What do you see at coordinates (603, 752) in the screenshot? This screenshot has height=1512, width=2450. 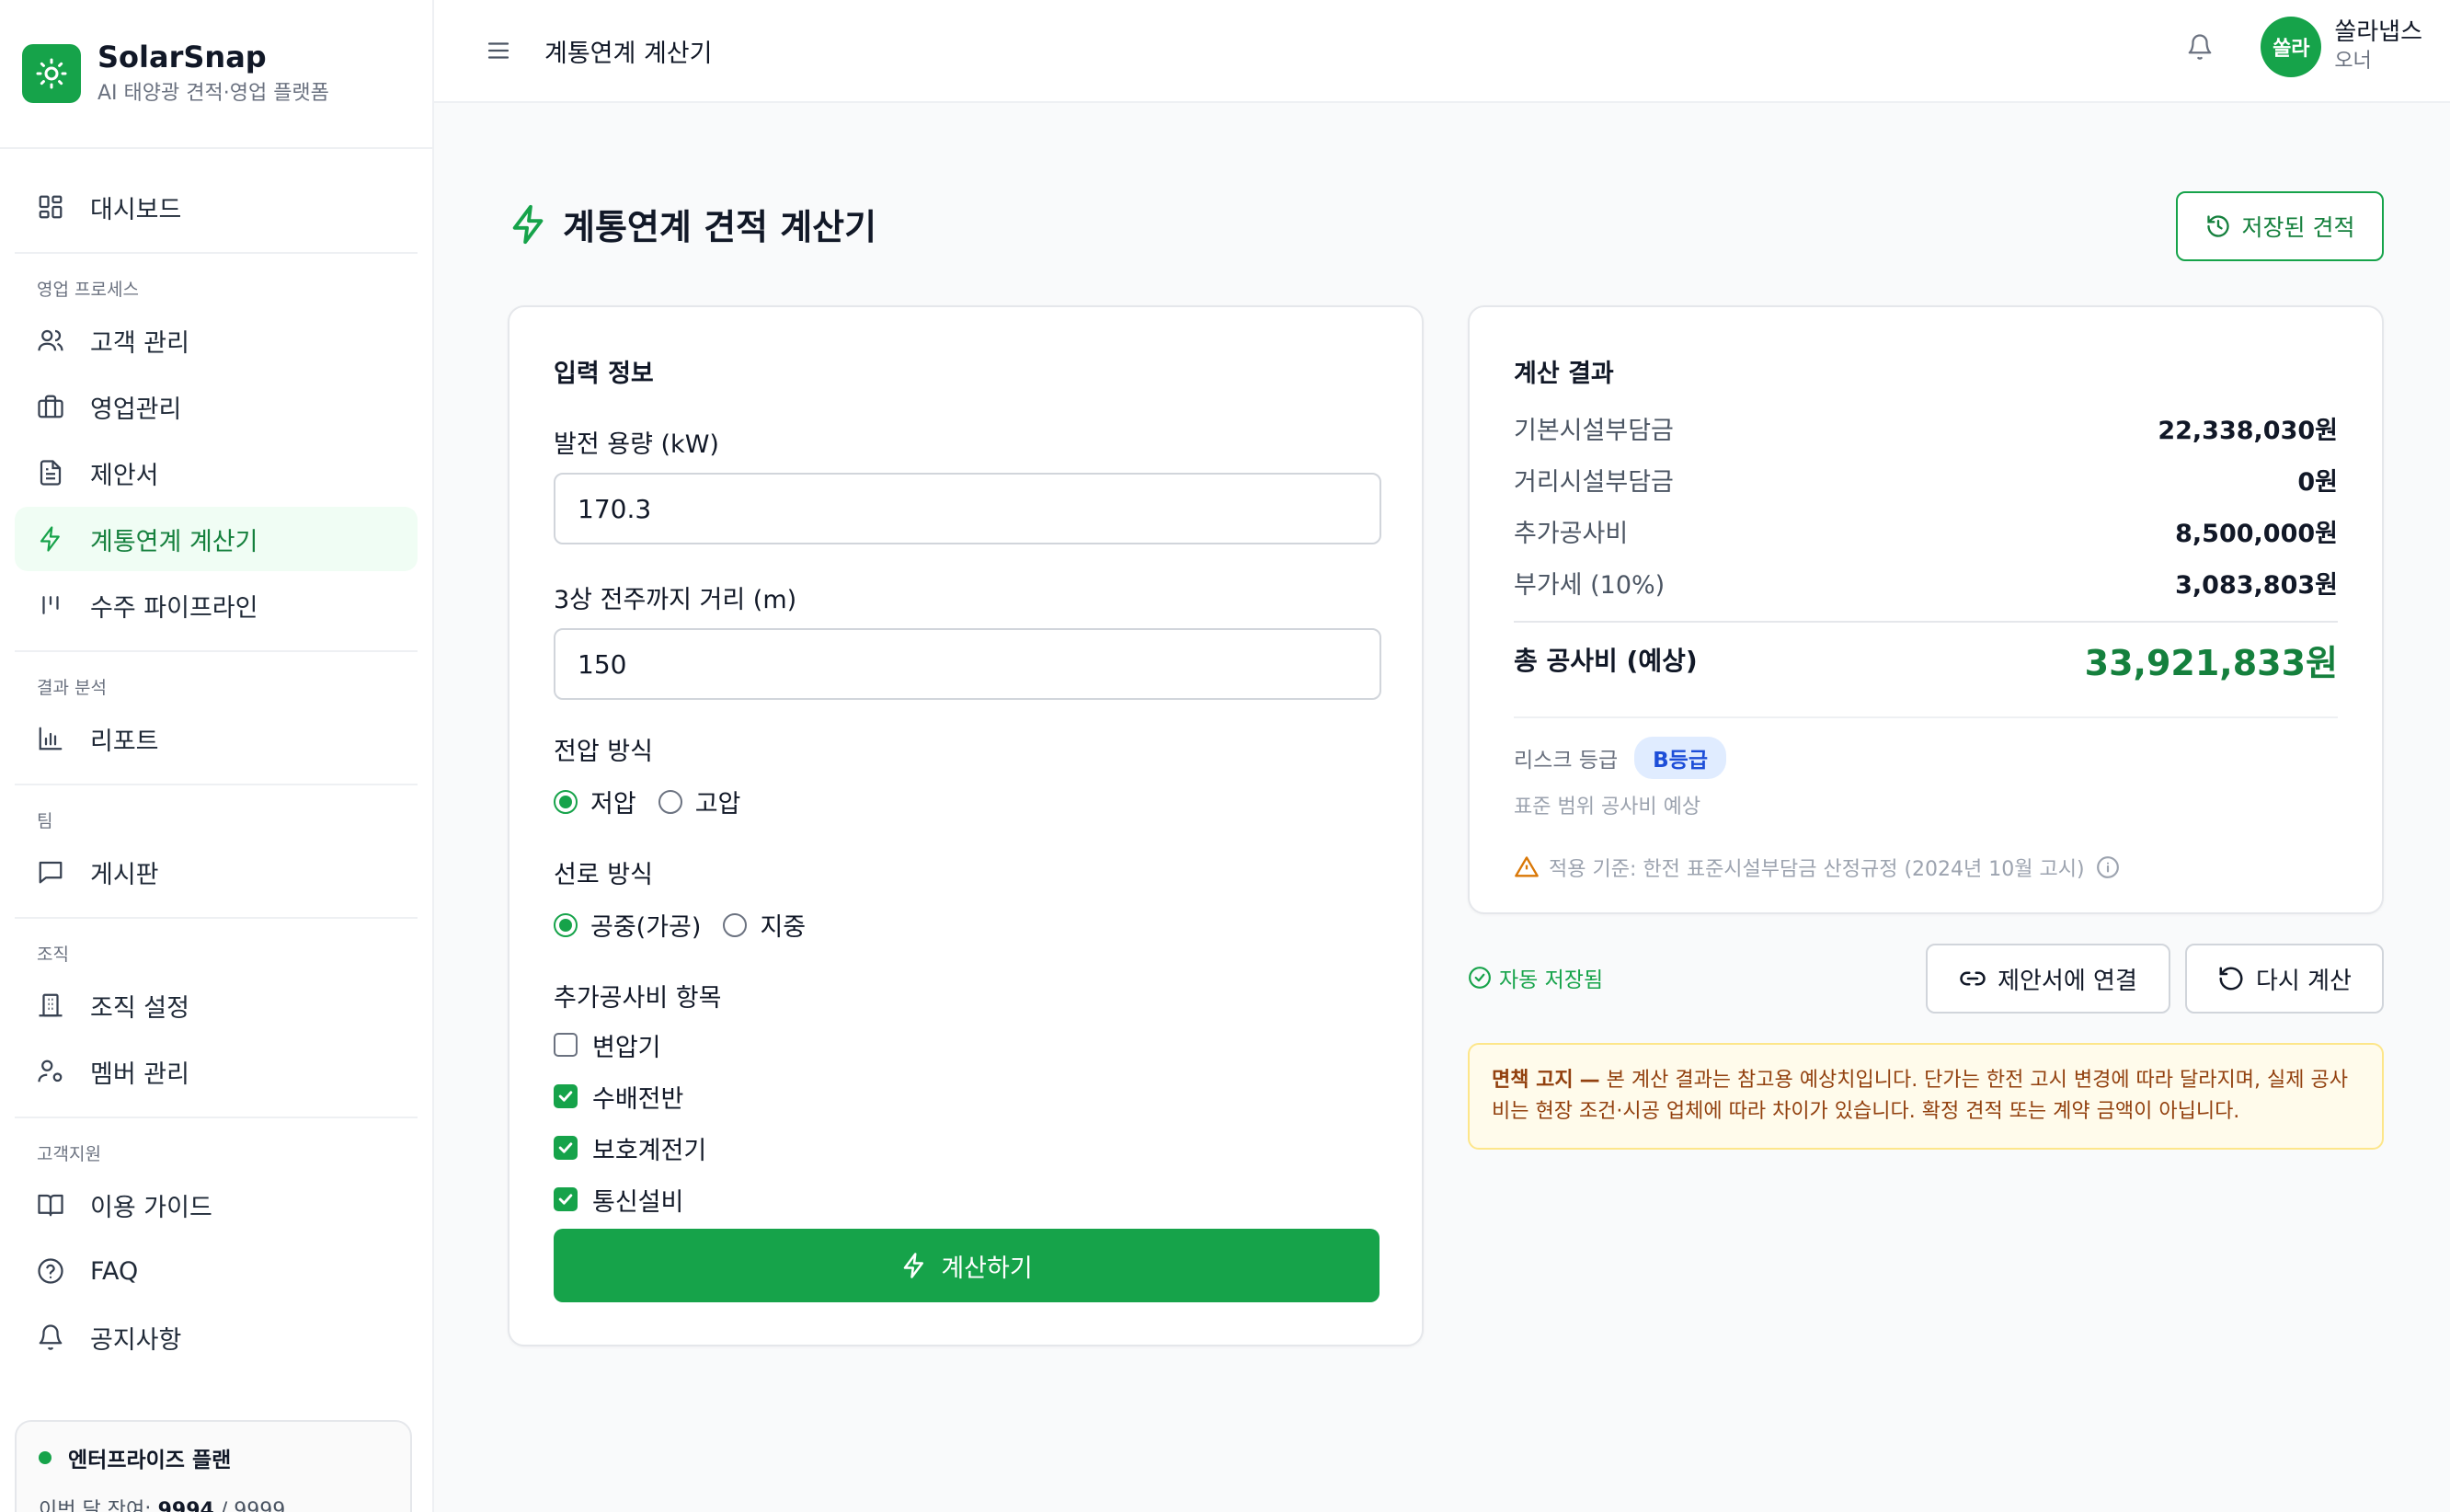 I see `voltage-label: 전압 방식` at bounding box center [603, 752].